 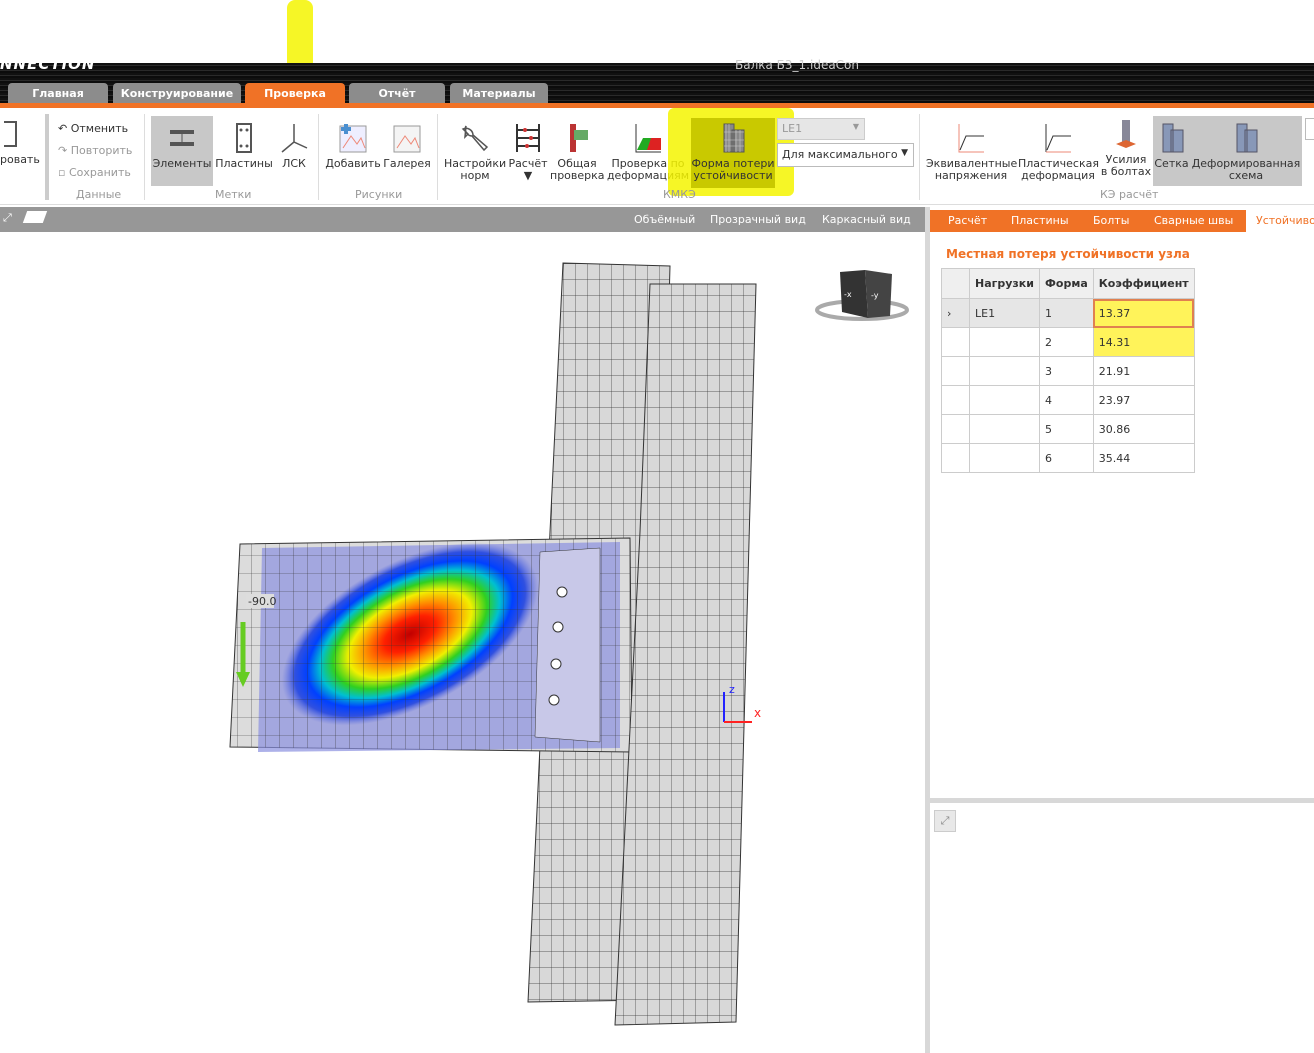 What do you see at coordinates (244, 163) in the screenshot?
I see `plates-label: Пластины` at bounding box center [244, 163].